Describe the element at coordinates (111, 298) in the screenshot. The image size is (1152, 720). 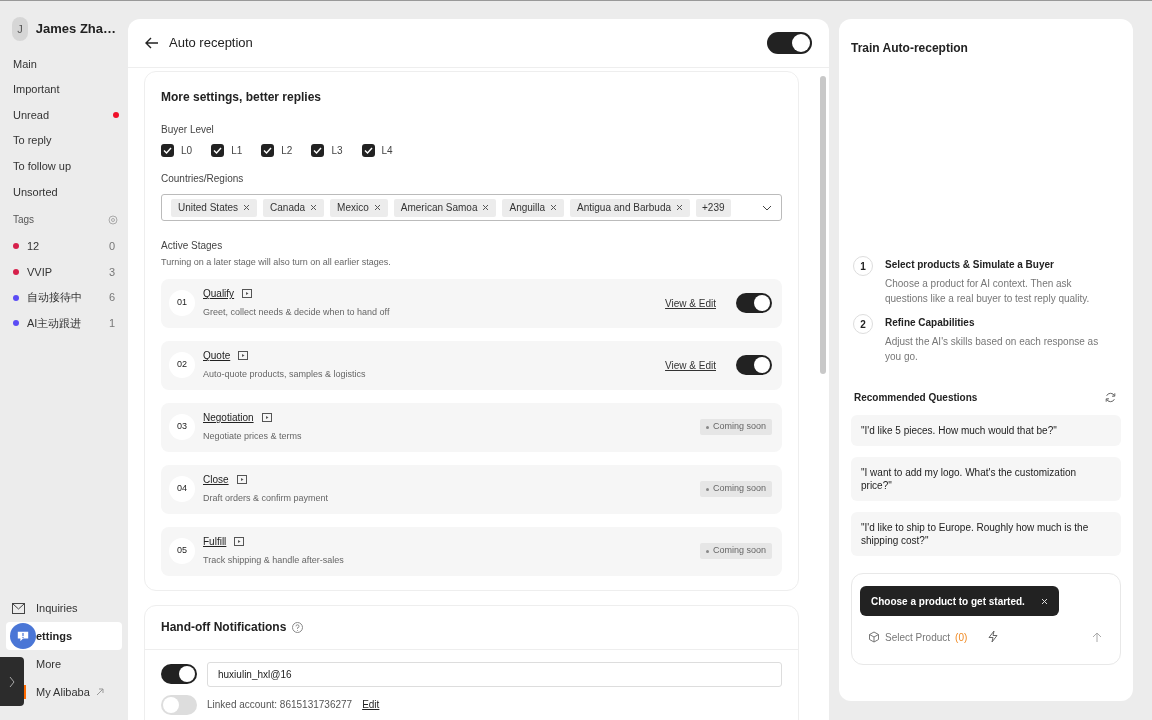
I see `tag-count: 6` at that location.